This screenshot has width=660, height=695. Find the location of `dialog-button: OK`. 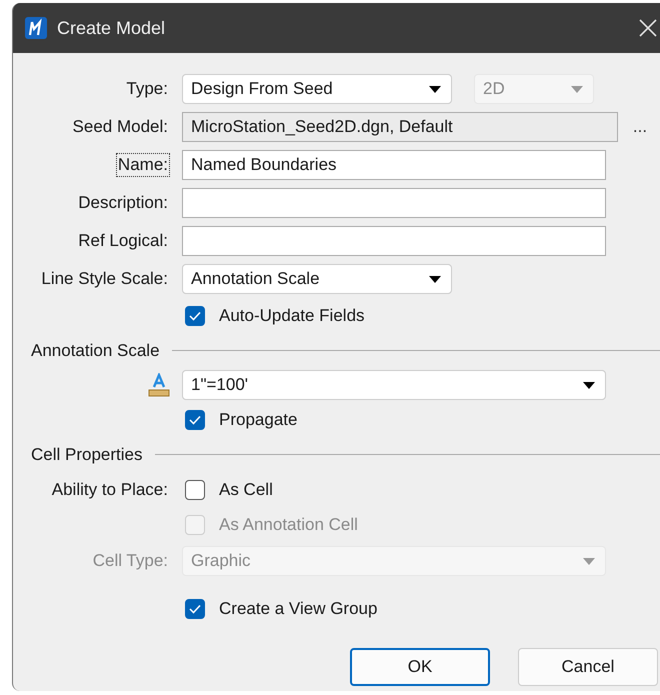

dialog-button: OK is located at coordinates (420, 667).